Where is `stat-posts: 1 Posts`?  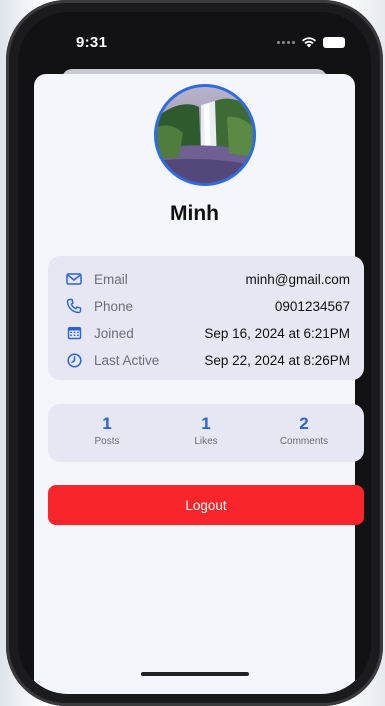
stat-posts: 1 Posts is located at coordinates (107, 430).